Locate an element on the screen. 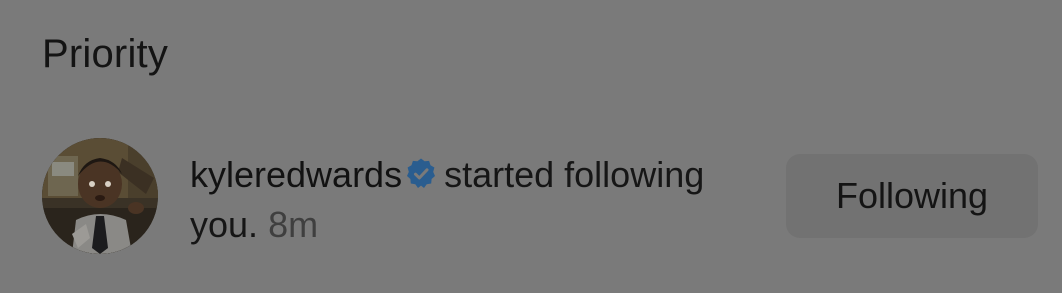 The width and height of the screenshot is (1062, 293). following-button: Following is located at coordinates (912, 196).